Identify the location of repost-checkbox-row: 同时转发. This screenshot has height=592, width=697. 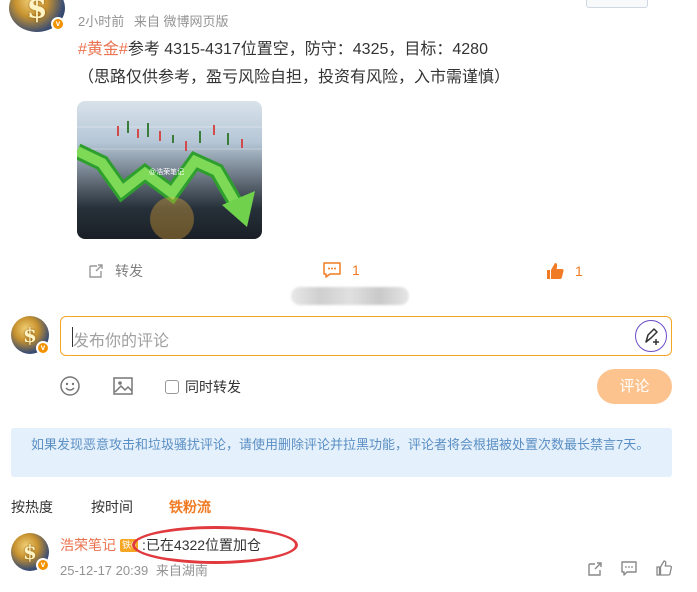
(203, 387).